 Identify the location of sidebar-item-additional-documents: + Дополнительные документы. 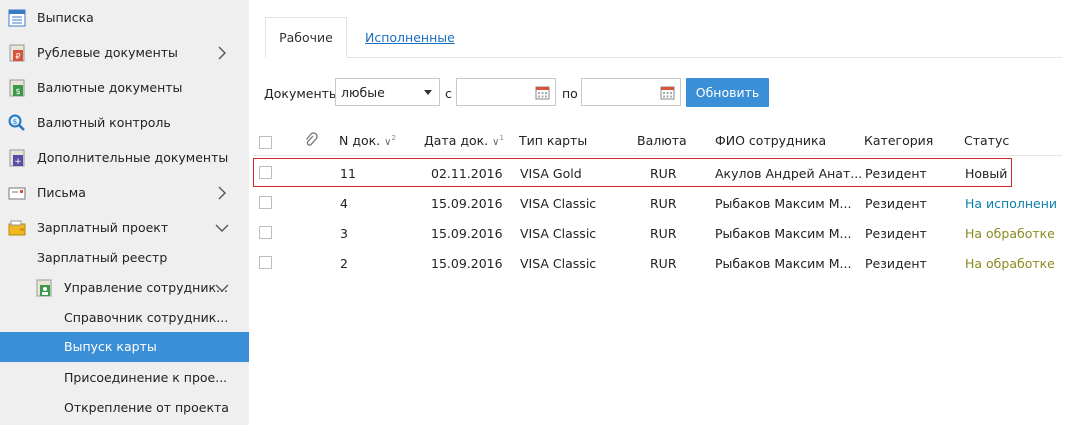
(124, 158).